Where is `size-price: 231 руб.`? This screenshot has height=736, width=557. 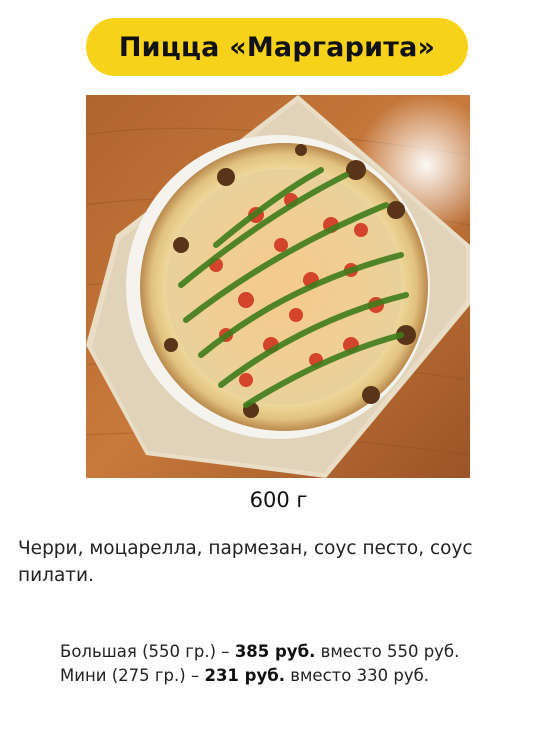
size-price: 231 руб. is located at coordinates (245, 675).